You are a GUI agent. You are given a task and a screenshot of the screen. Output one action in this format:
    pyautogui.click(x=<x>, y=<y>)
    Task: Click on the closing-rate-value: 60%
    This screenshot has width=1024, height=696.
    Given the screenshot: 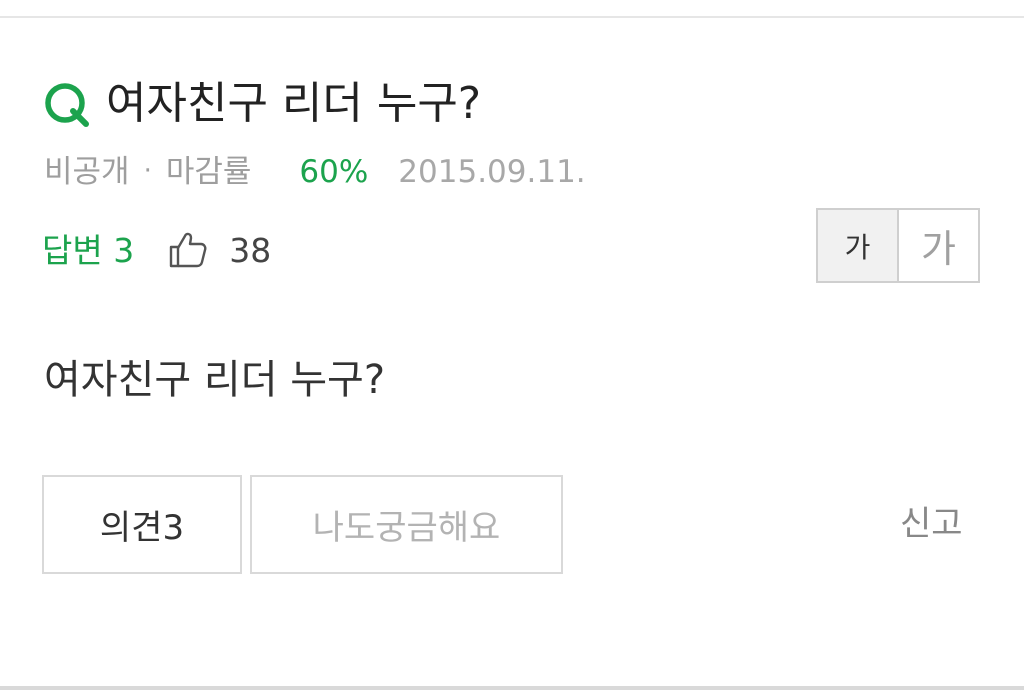 What is the action you would take?
    pyautogui.click(x=334, y=172)
    